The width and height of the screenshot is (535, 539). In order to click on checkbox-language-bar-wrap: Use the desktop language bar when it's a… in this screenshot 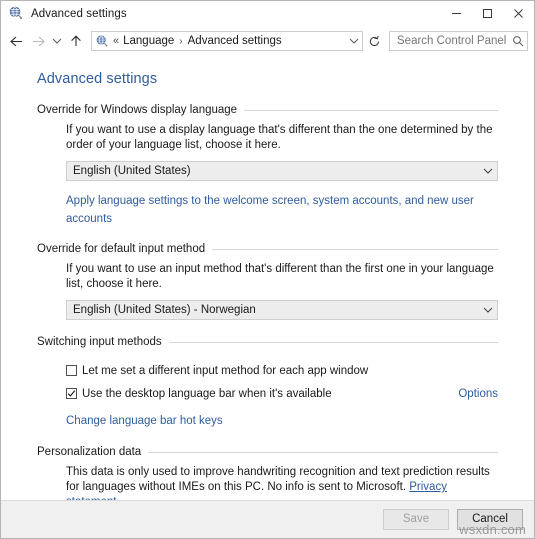, I will do `click(199, 394)`.